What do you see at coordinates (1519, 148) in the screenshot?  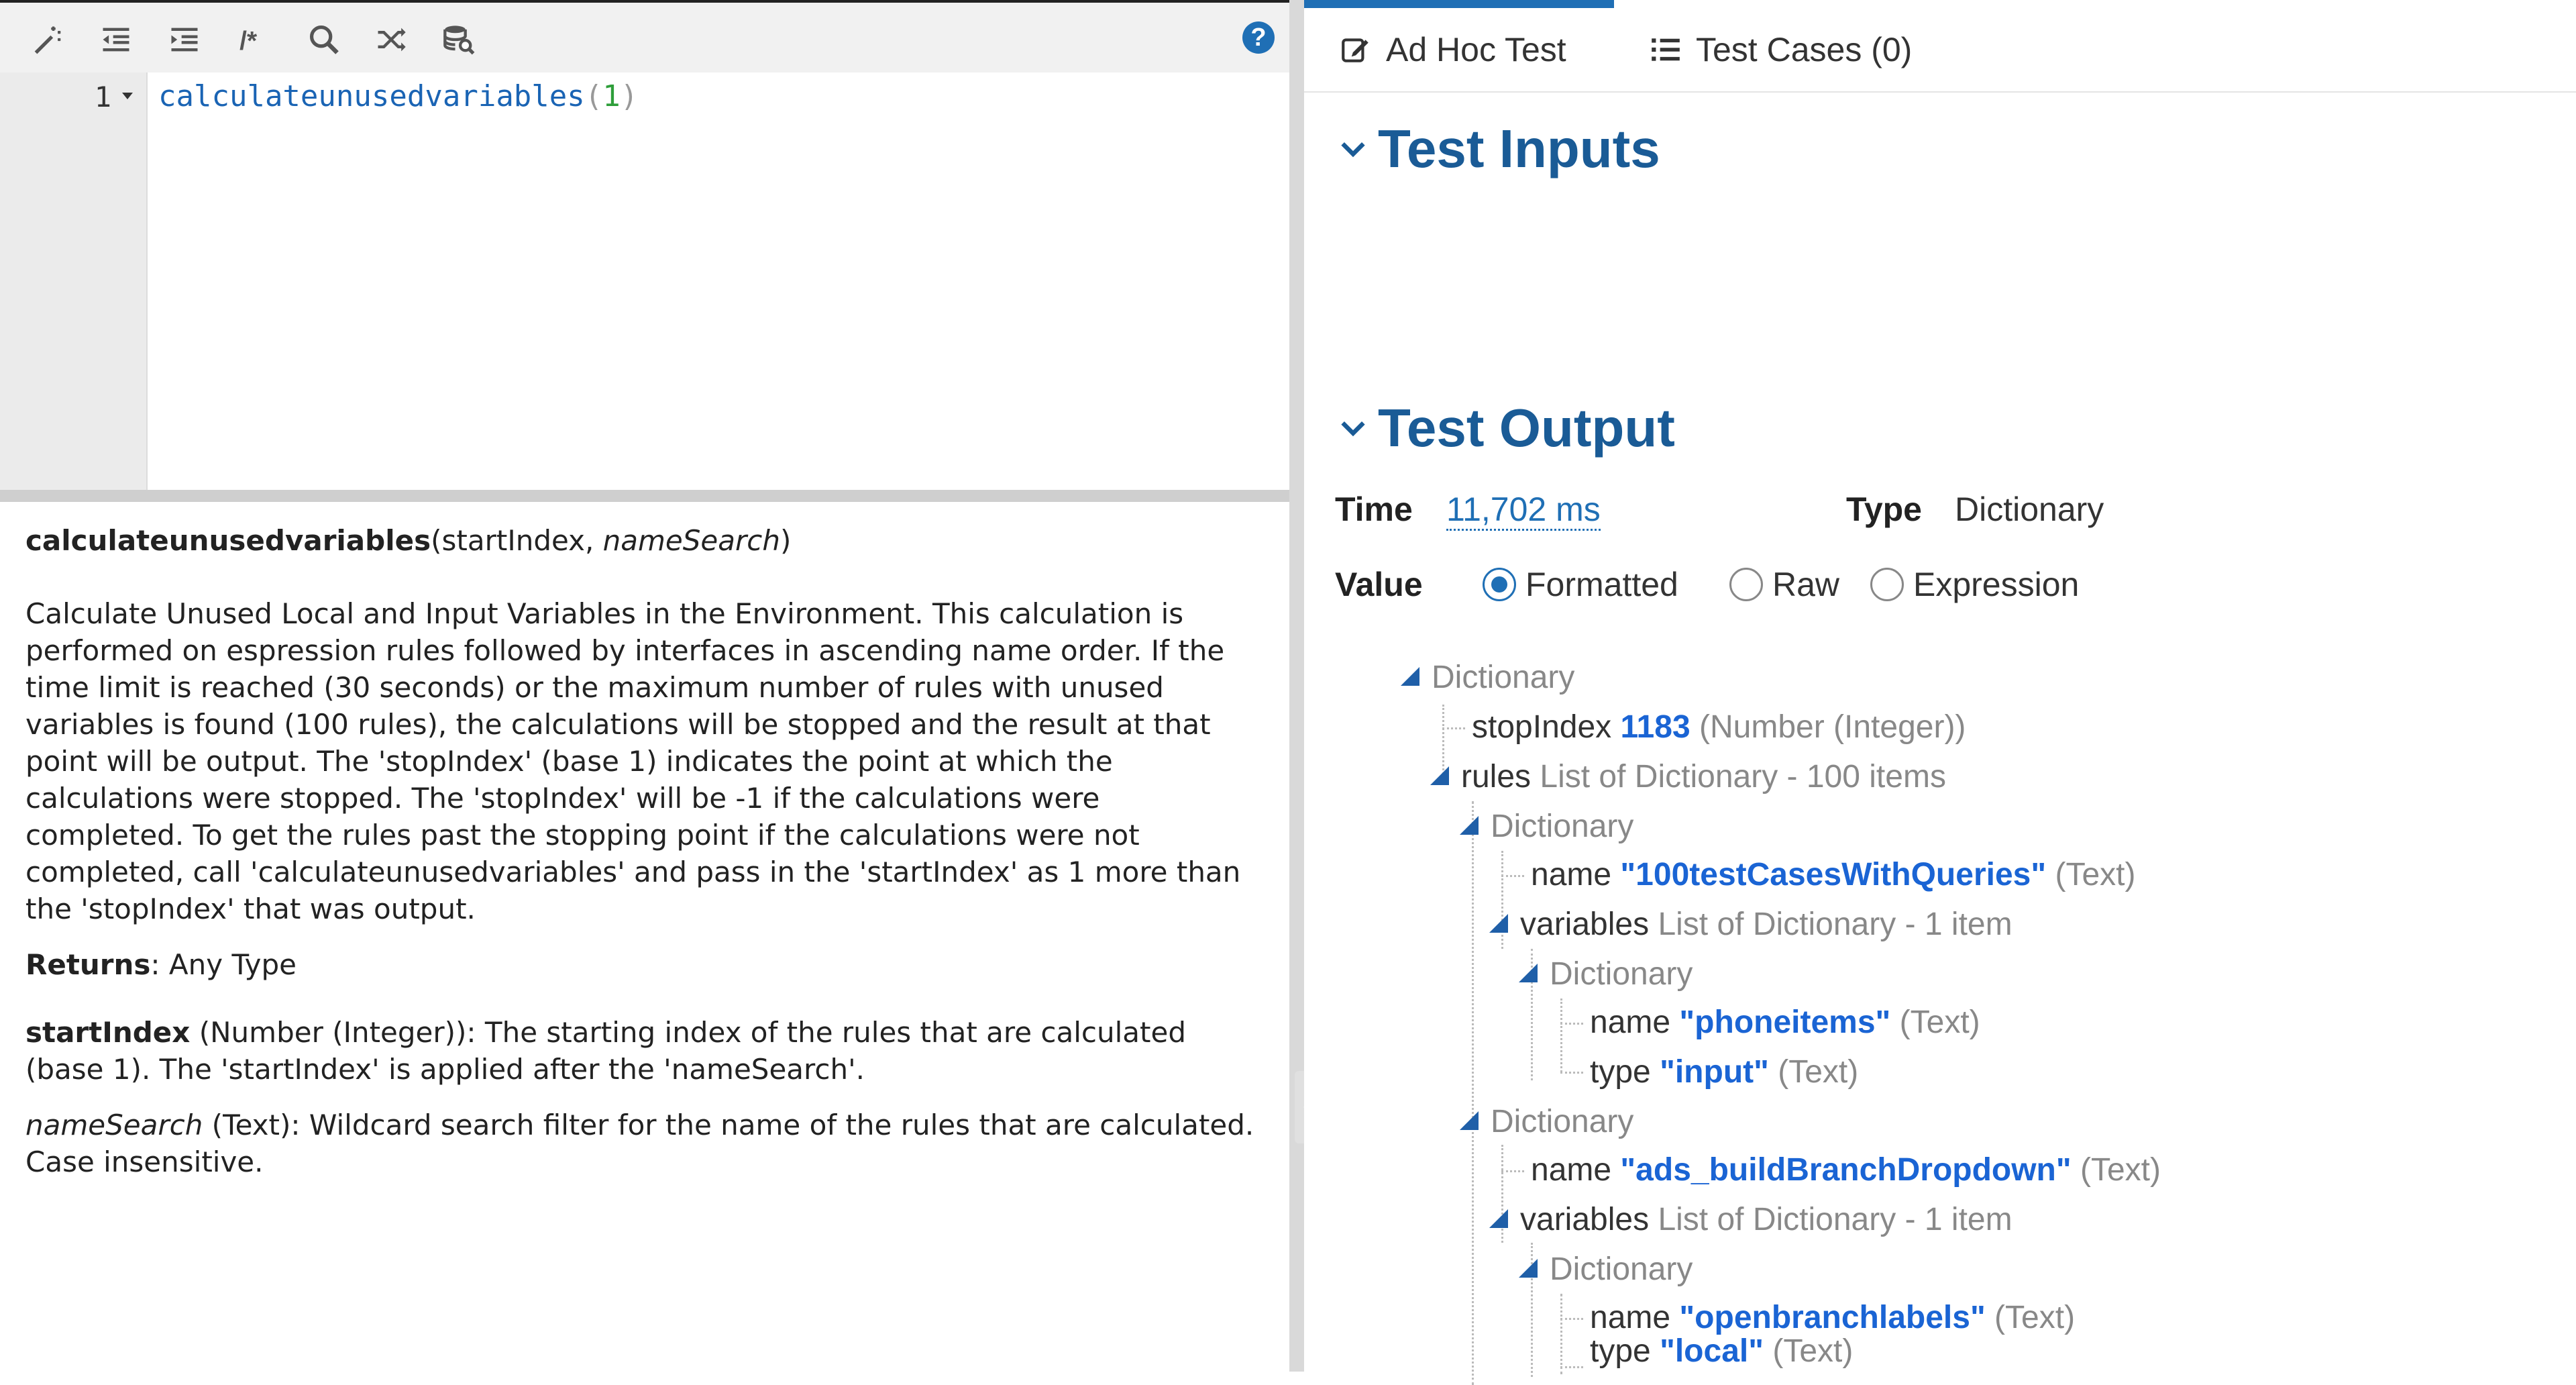 I see `test-inputs-title: Test Inputs` at bounding box center [1519, 148].